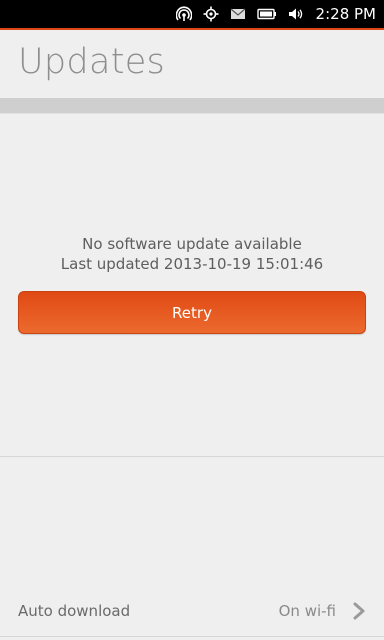  I want to click on retry-button: Retry, so click(192, 312).